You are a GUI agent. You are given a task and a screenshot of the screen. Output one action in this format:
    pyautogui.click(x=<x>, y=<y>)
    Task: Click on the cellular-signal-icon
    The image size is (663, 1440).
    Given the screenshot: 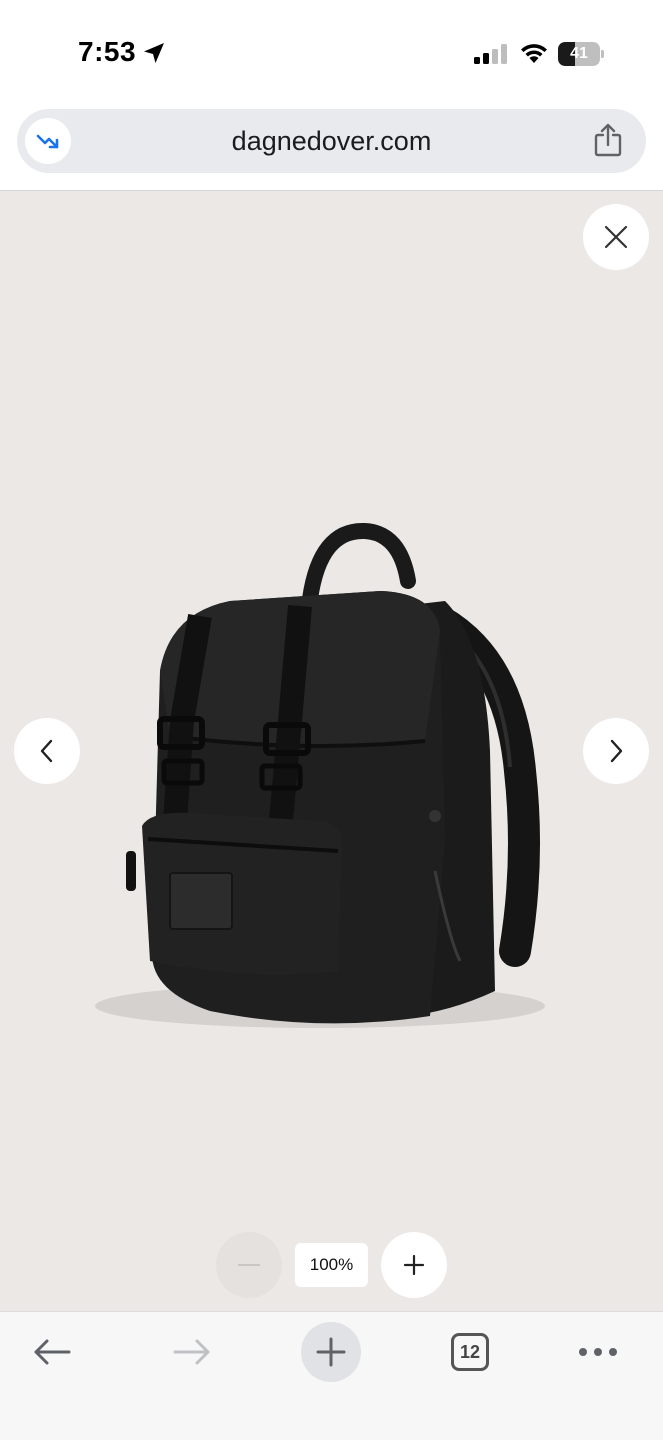 What is the action you would take?
    pyautogui.click(x=490, y=54)
    